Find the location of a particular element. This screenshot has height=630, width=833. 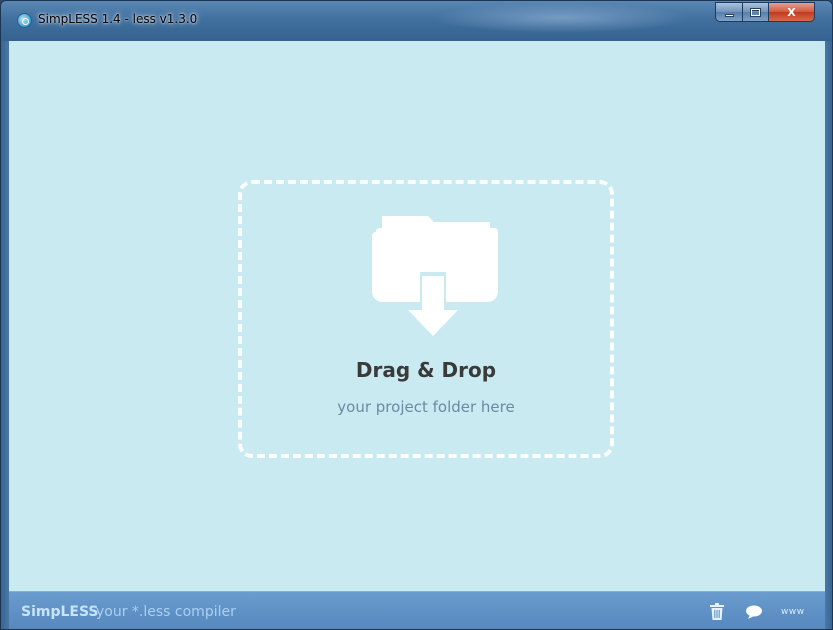

window-right-border is located at coordinates (828, 335).